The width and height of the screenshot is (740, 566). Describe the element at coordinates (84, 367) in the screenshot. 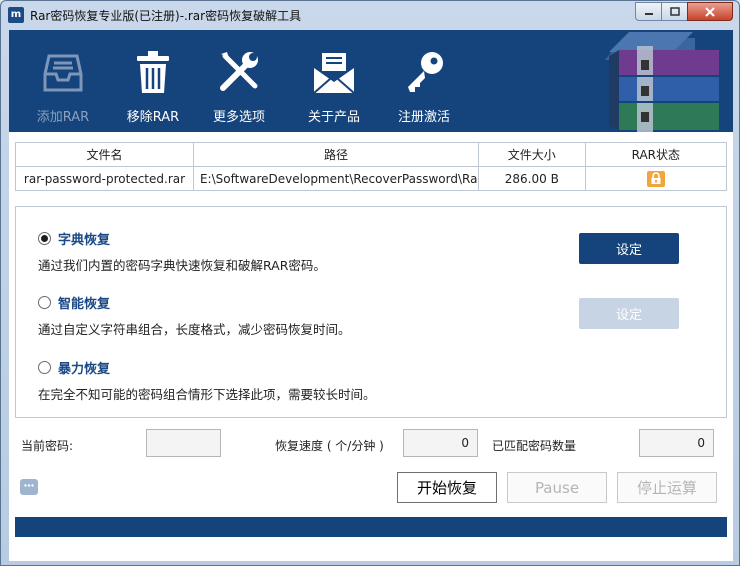

I see `option-brute-force-title: 暴力恢复` at that location.